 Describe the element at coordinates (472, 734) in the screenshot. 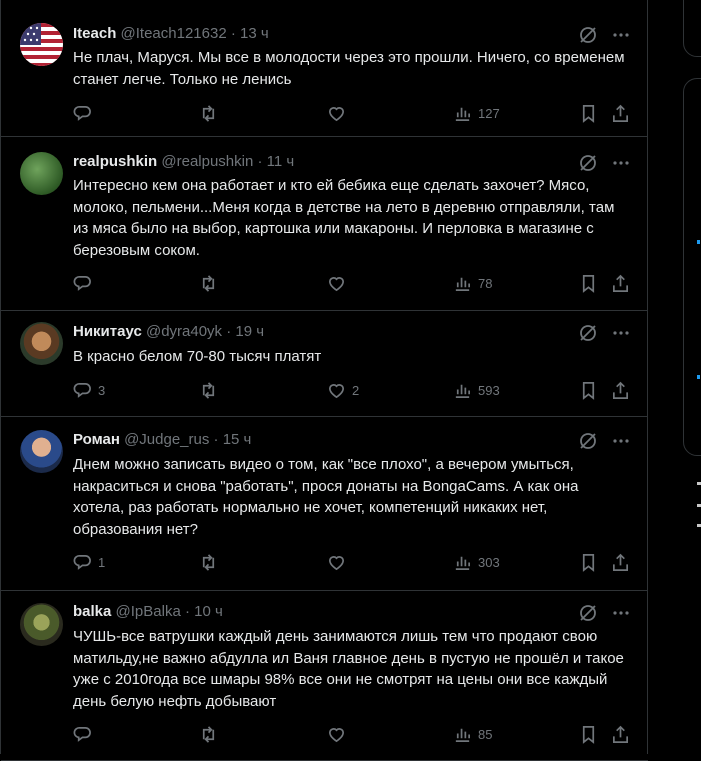

I see `views-button: 85` at that location.